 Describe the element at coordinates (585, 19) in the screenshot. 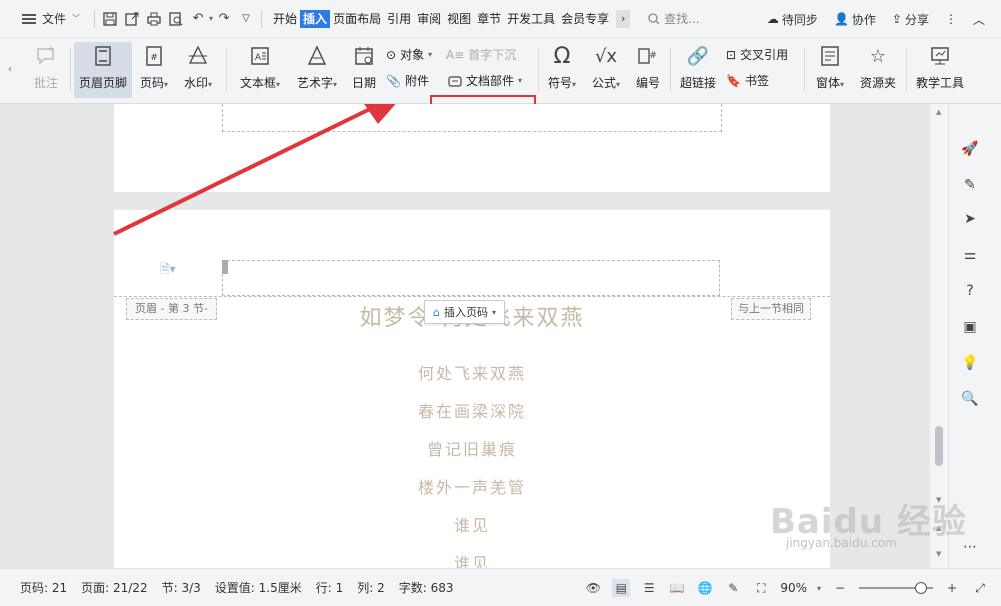

I see `tab-member: 会员专享` at that location.